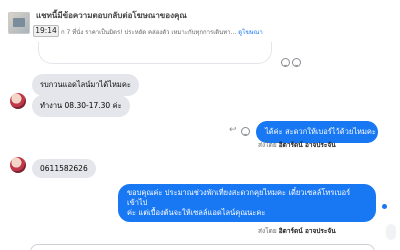 The width and height of the screenshot is (400, 250). What do you see at coordinates (250, 32) in the screenshot?
I see `view-ad-link: ดูโฆษณา` at bounding box center [250, 32].